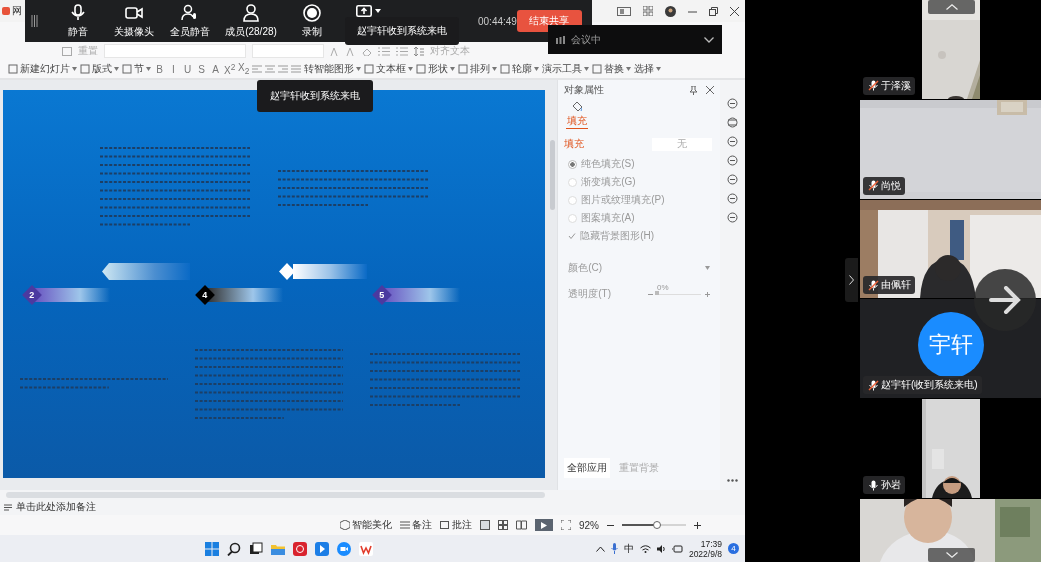 The image size is (1041, 562). What do you see at coordinates (391, 69) in the screenshot?
I see `button-label: 文本框` at bounding box center [391, 69].